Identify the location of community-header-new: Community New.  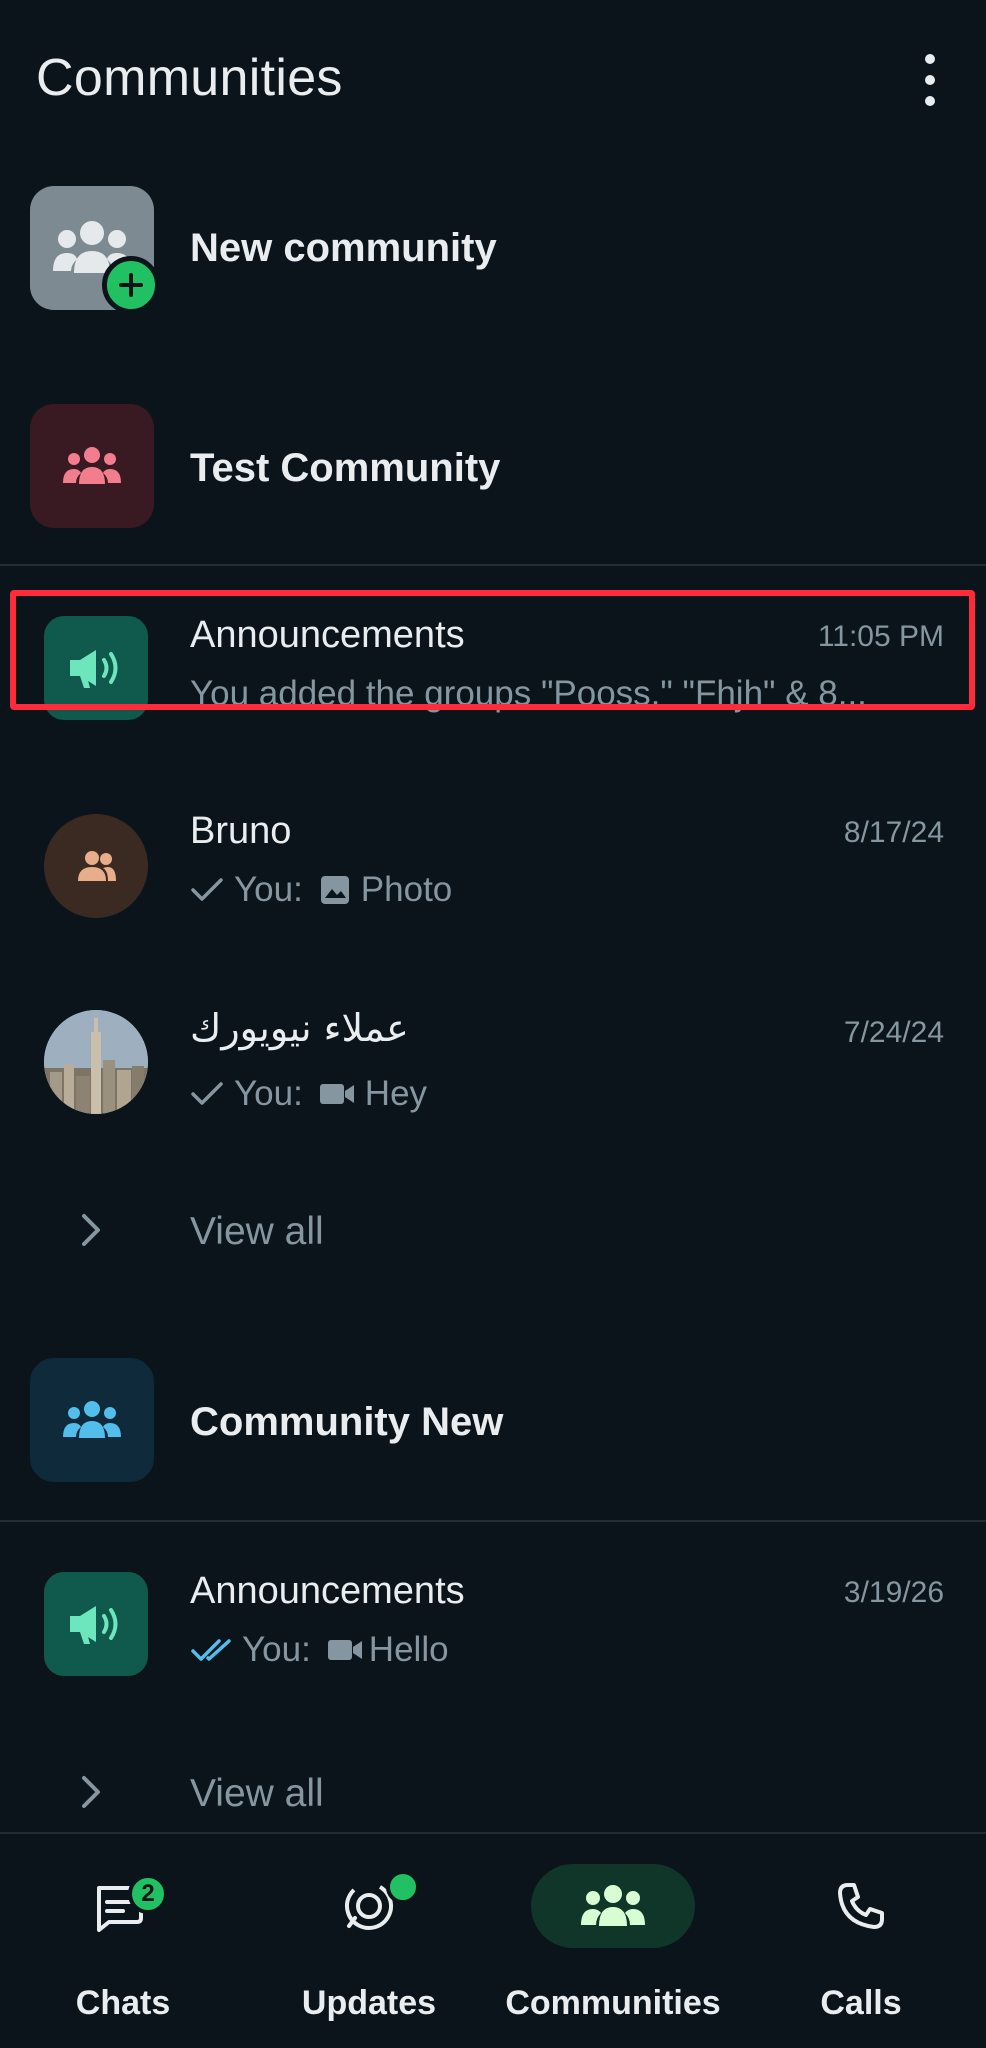
(493, 1423).